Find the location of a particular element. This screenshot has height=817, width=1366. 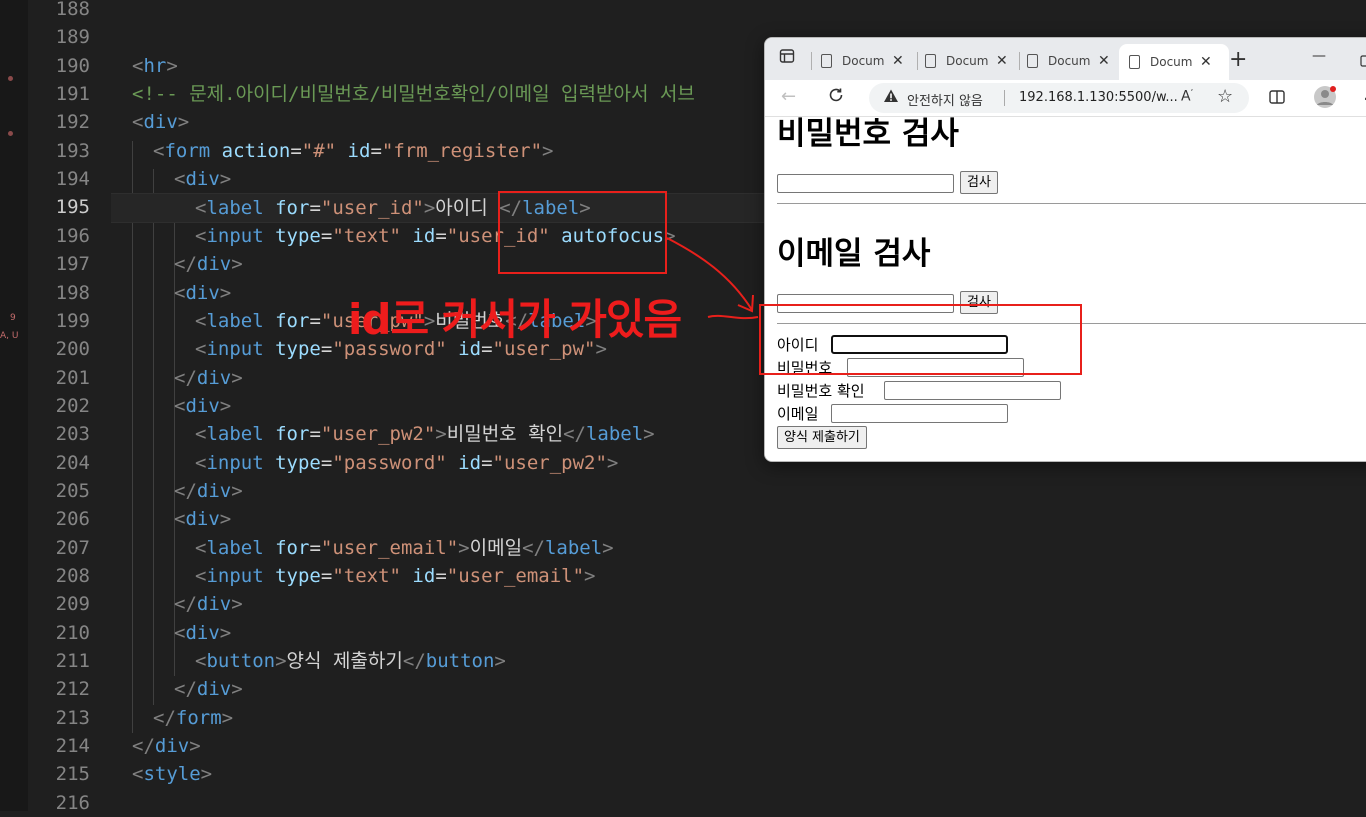

document-icon is located at coordinates (826, 61).